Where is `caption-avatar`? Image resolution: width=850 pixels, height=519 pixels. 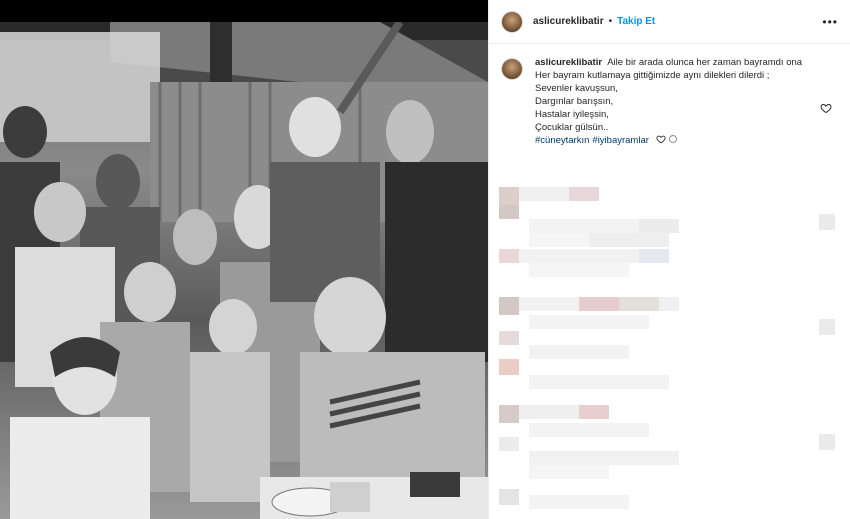
caption-avatar is located at coordinates (512, 69).